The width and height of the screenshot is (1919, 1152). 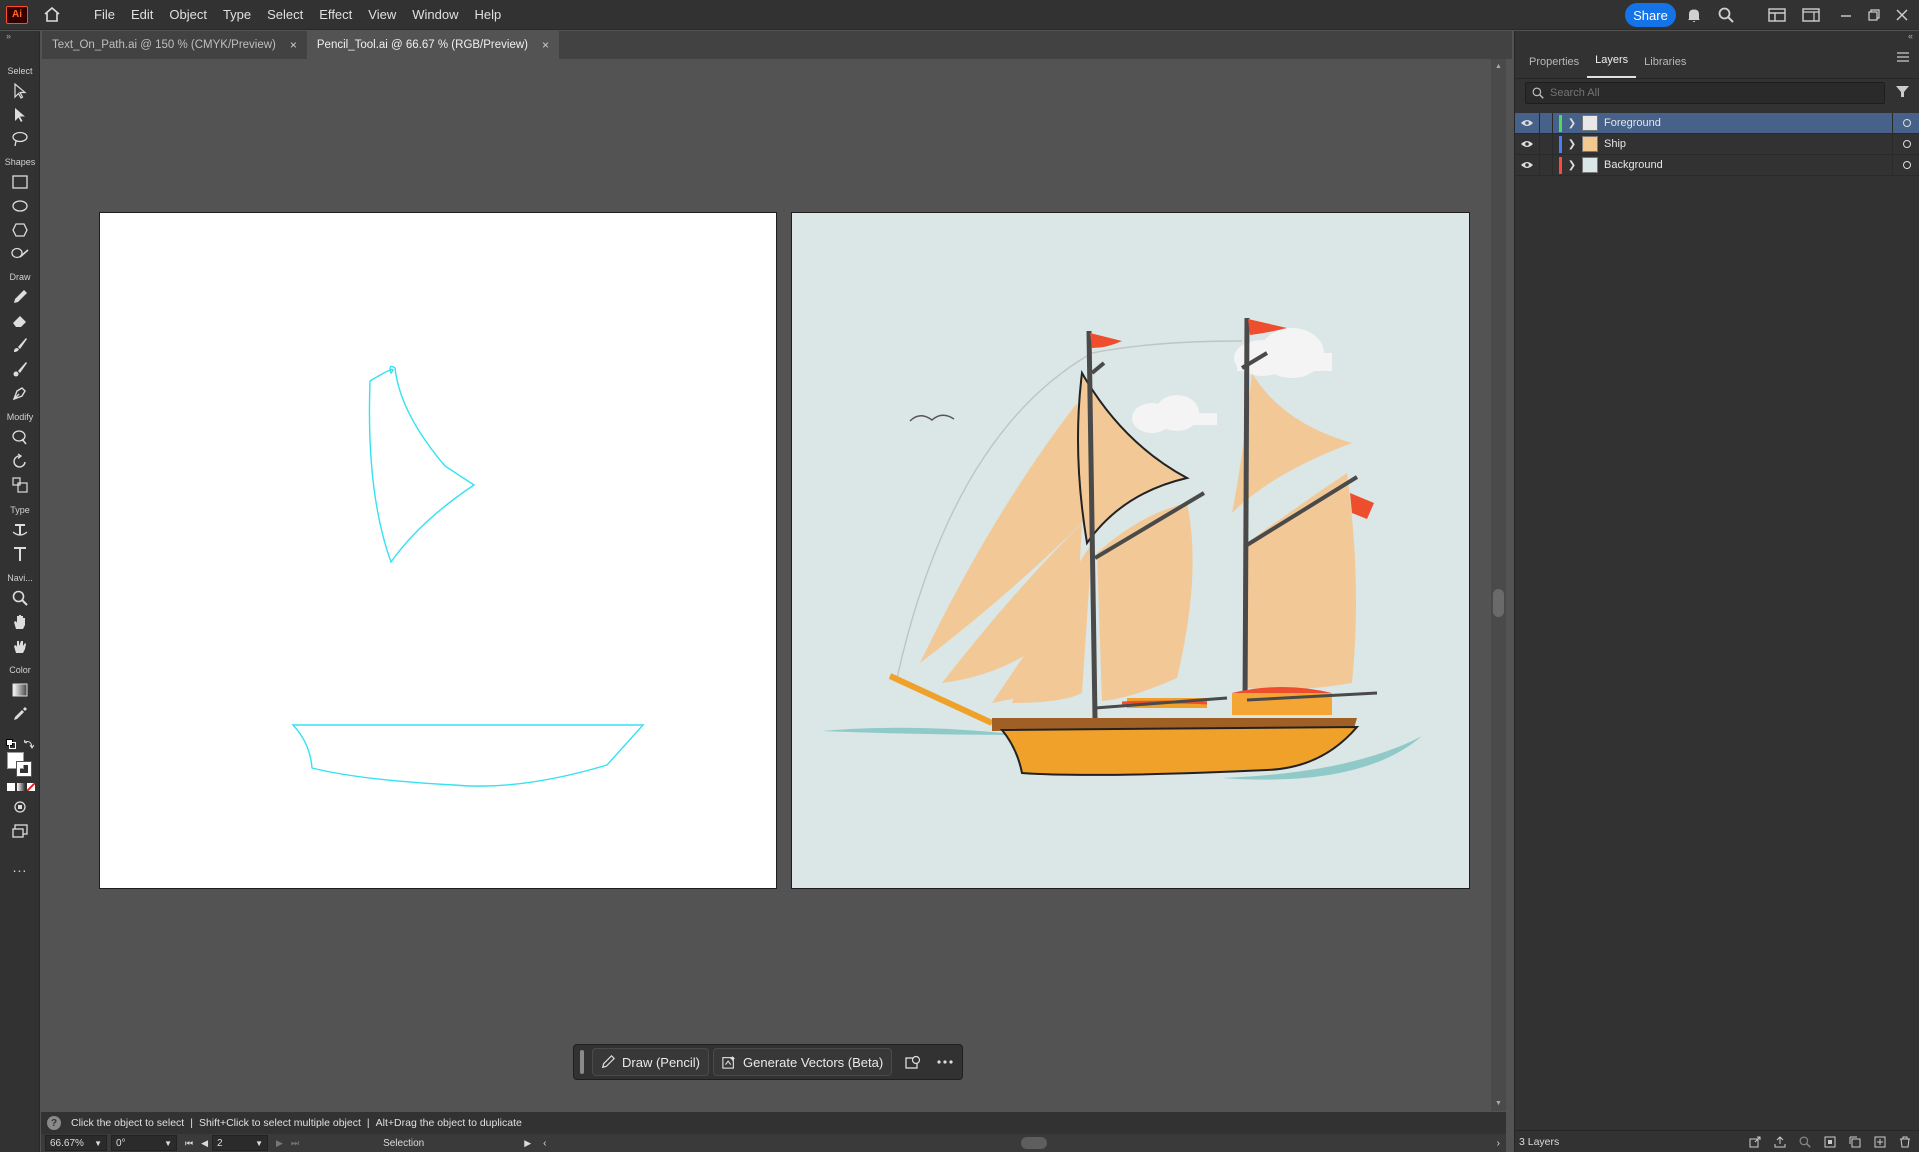 What do you see at coordinates (20, 321) in the screenshot?
I see `eraser-tool-icon` at bounding box center [20, 321].